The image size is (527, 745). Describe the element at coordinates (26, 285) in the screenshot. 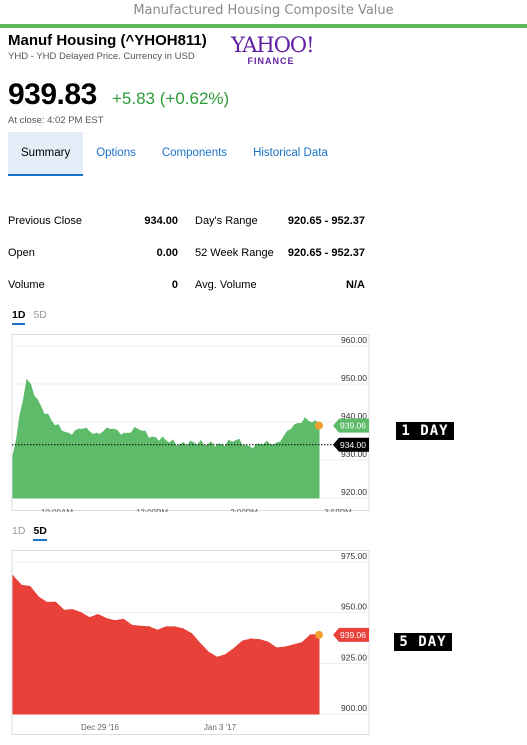

I see `stat-label: Volume` at that location.